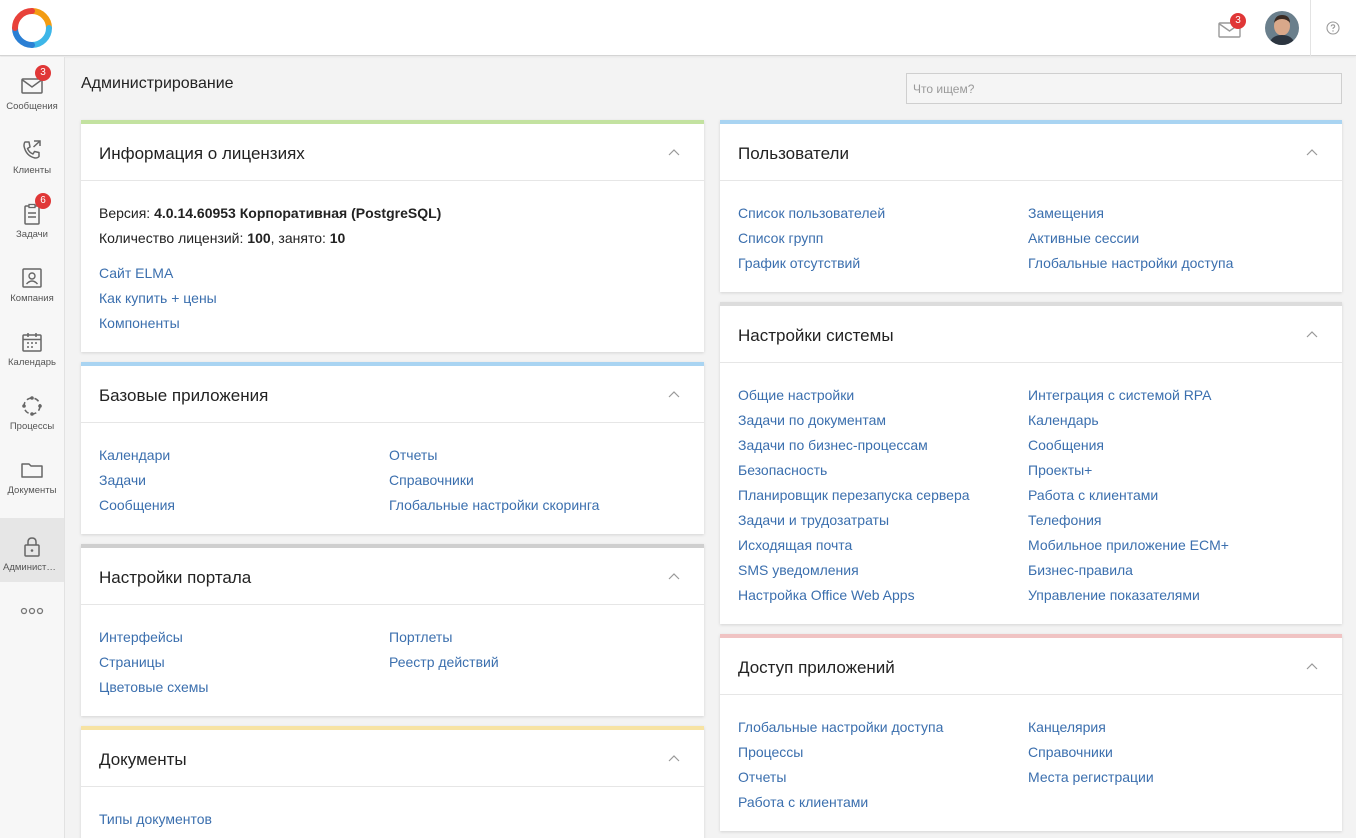  I want to click on link-color-schemes: Цветовые схемы, so click(154, 687).